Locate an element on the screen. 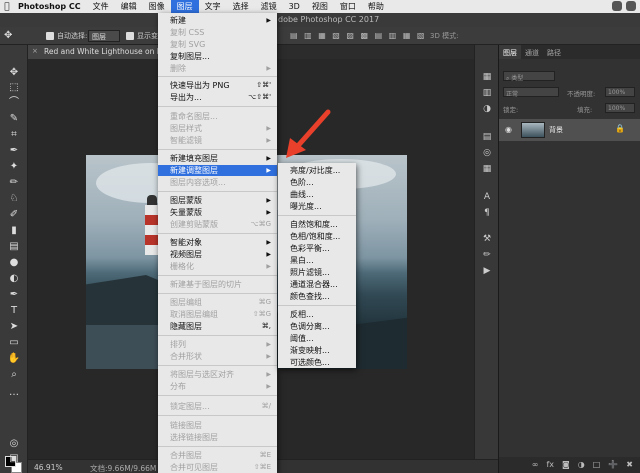  path-select-icon: ➤ is located at coordinates (14, 327).